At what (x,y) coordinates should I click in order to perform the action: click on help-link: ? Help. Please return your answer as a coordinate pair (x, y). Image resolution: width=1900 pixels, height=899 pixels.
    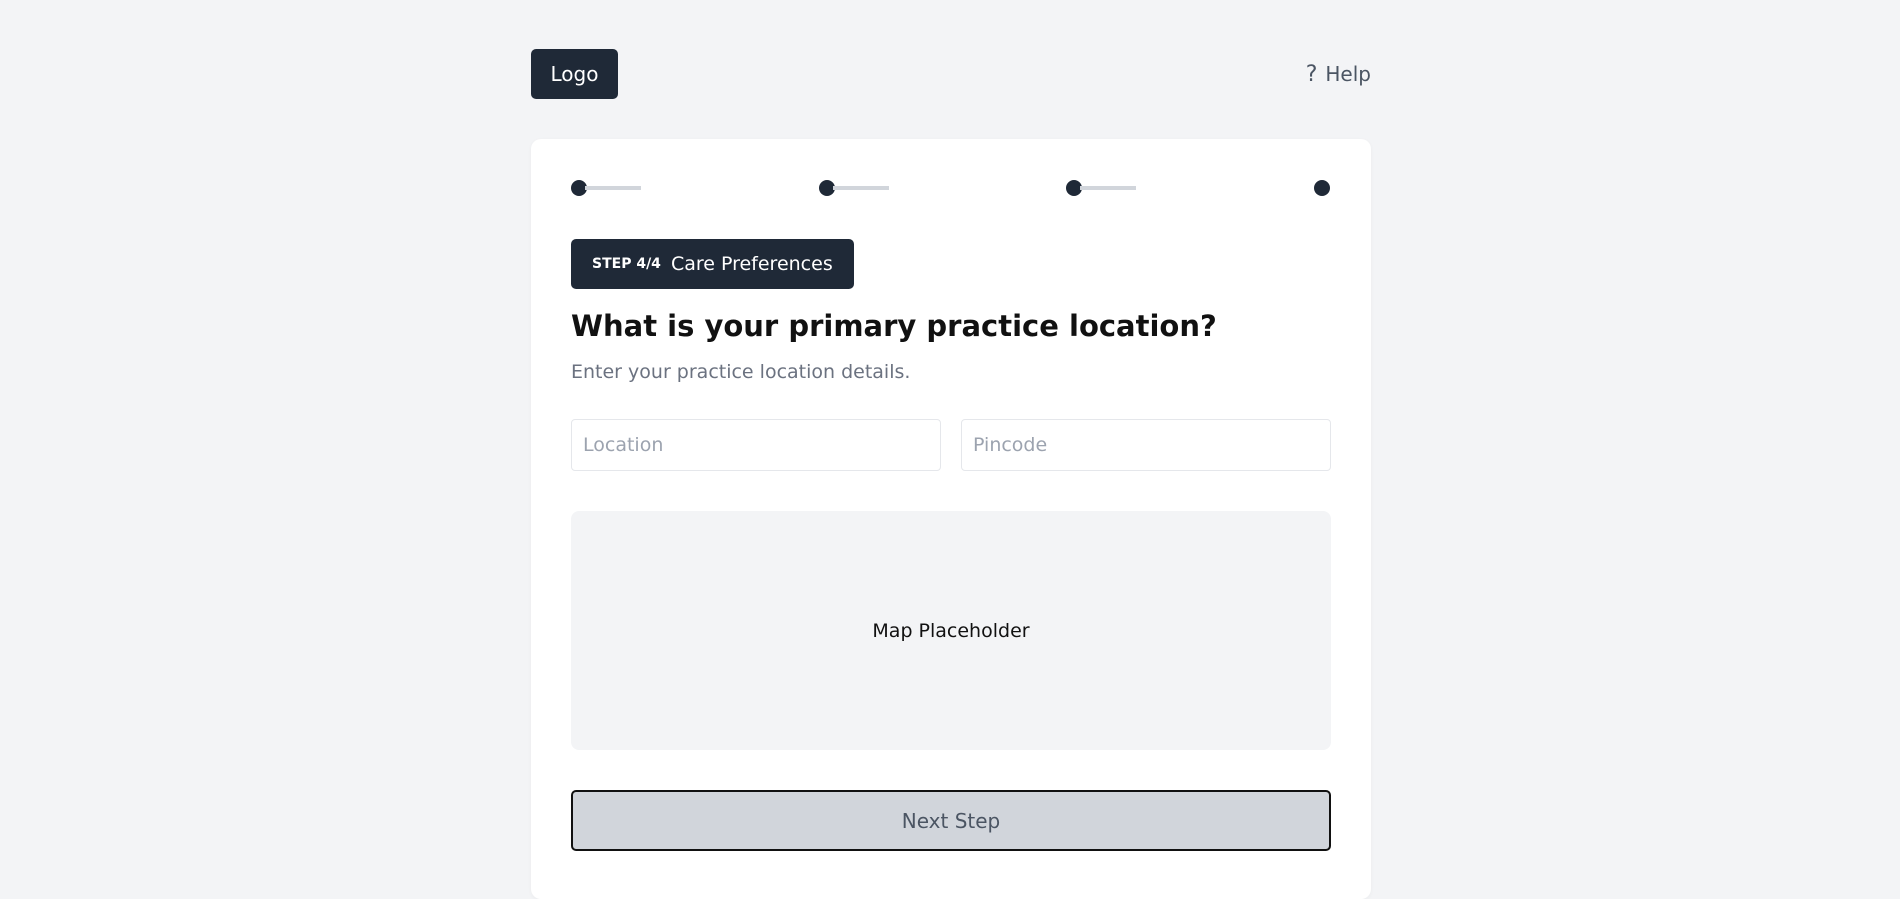
    Looking at the image, I should click on (1338, 74).